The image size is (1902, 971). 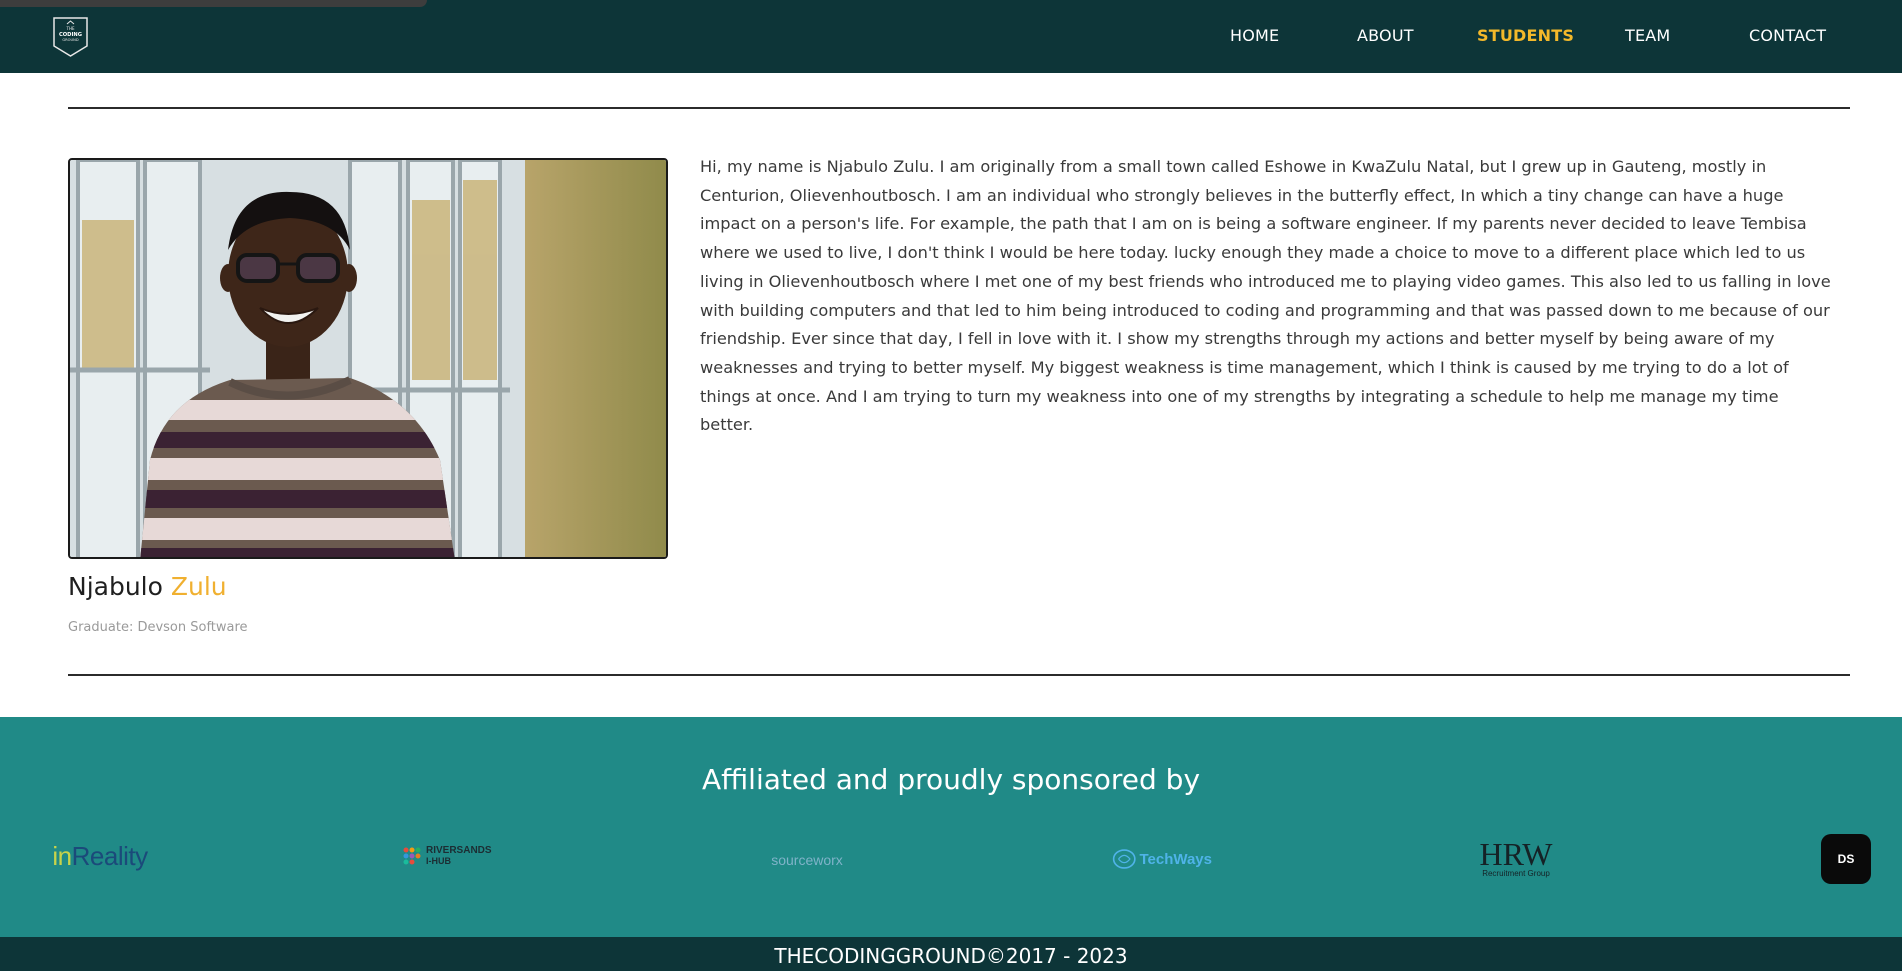 What do you see at coordinates (368, 358) in the screenshot?
I see `student-photo` at bounding box center [368, 358].